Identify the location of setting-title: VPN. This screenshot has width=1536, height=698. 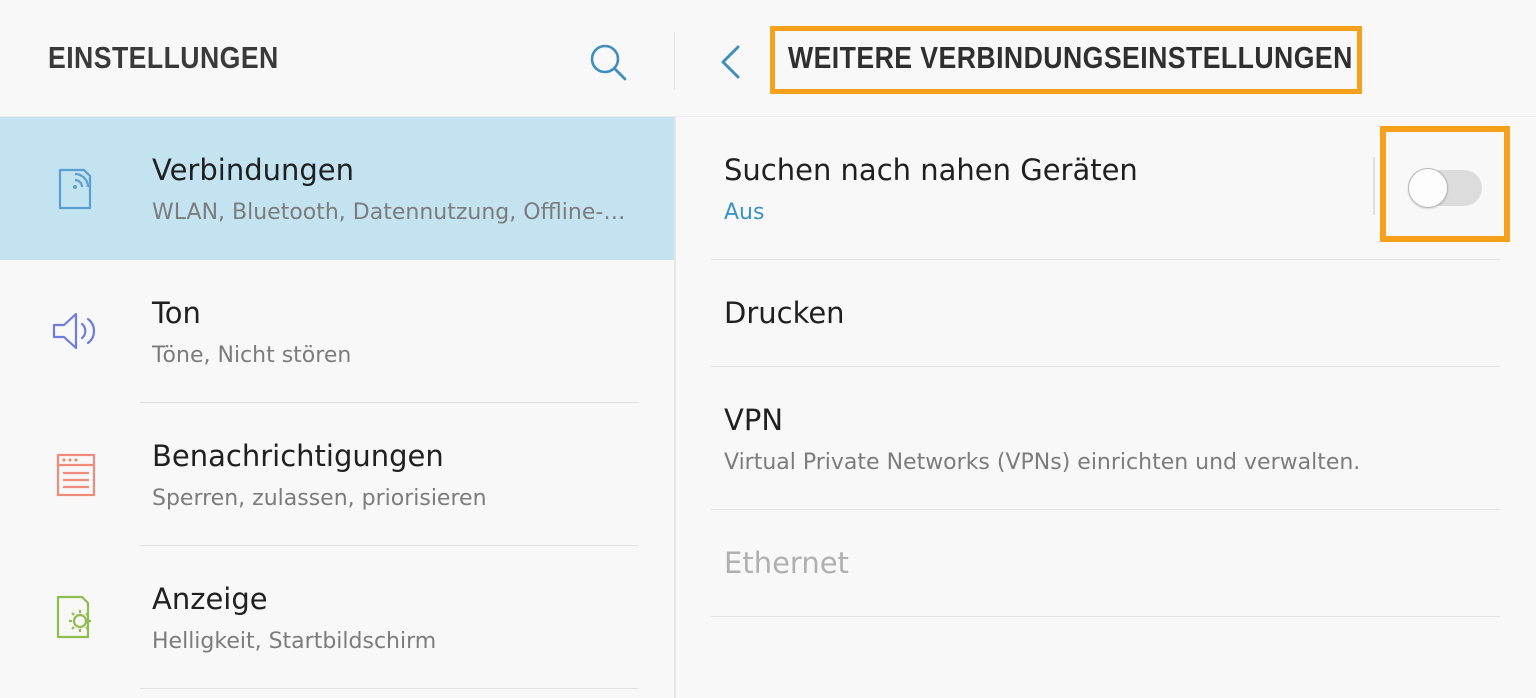
(754, 420).